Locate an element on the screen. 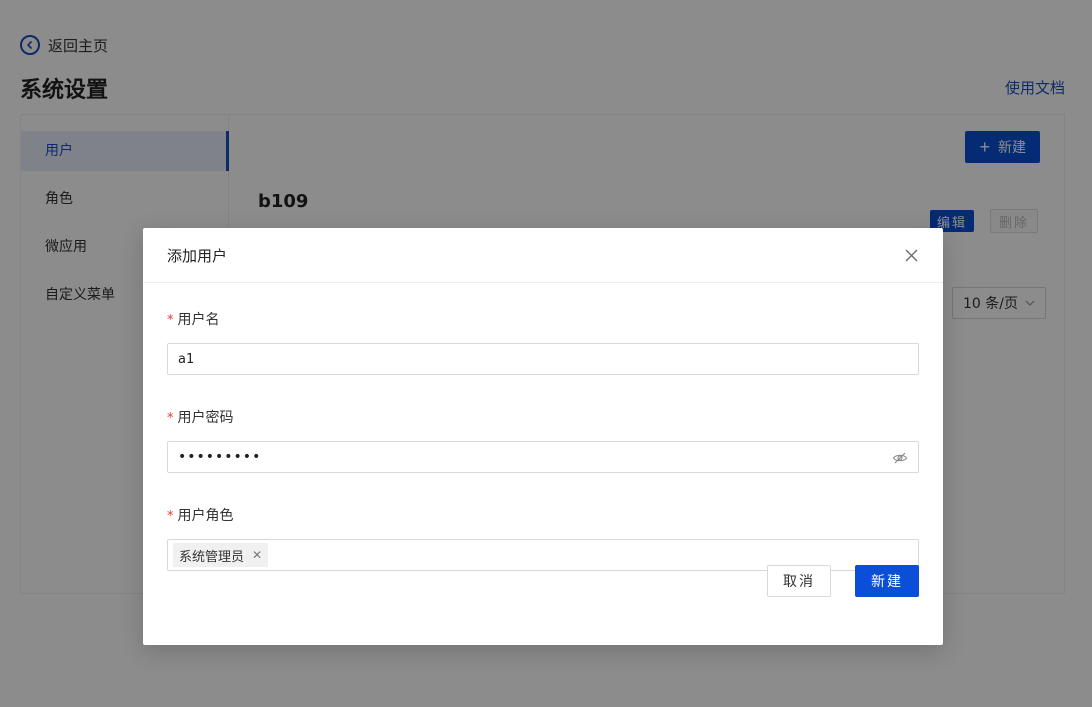  submit-button: 新建 is located at coordinates (887, 581).